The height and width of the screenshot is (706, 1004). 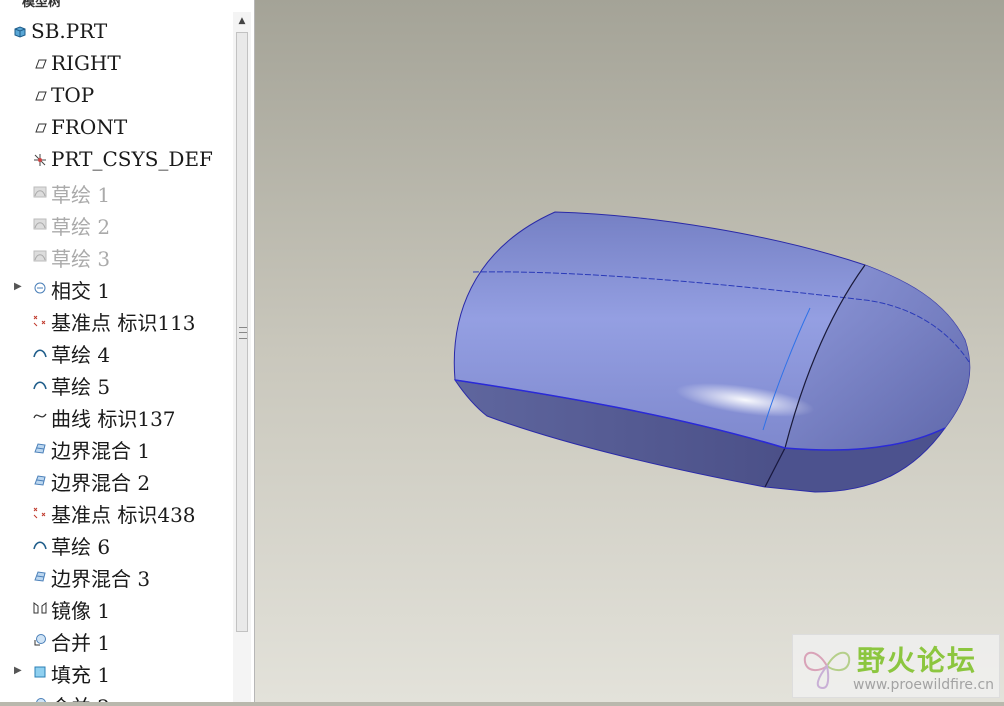 What do you see at coordinates (123, 515) in the screenshot?
I see `tree-item-label: 基准点 标识438` at bounding box center [123, 515].